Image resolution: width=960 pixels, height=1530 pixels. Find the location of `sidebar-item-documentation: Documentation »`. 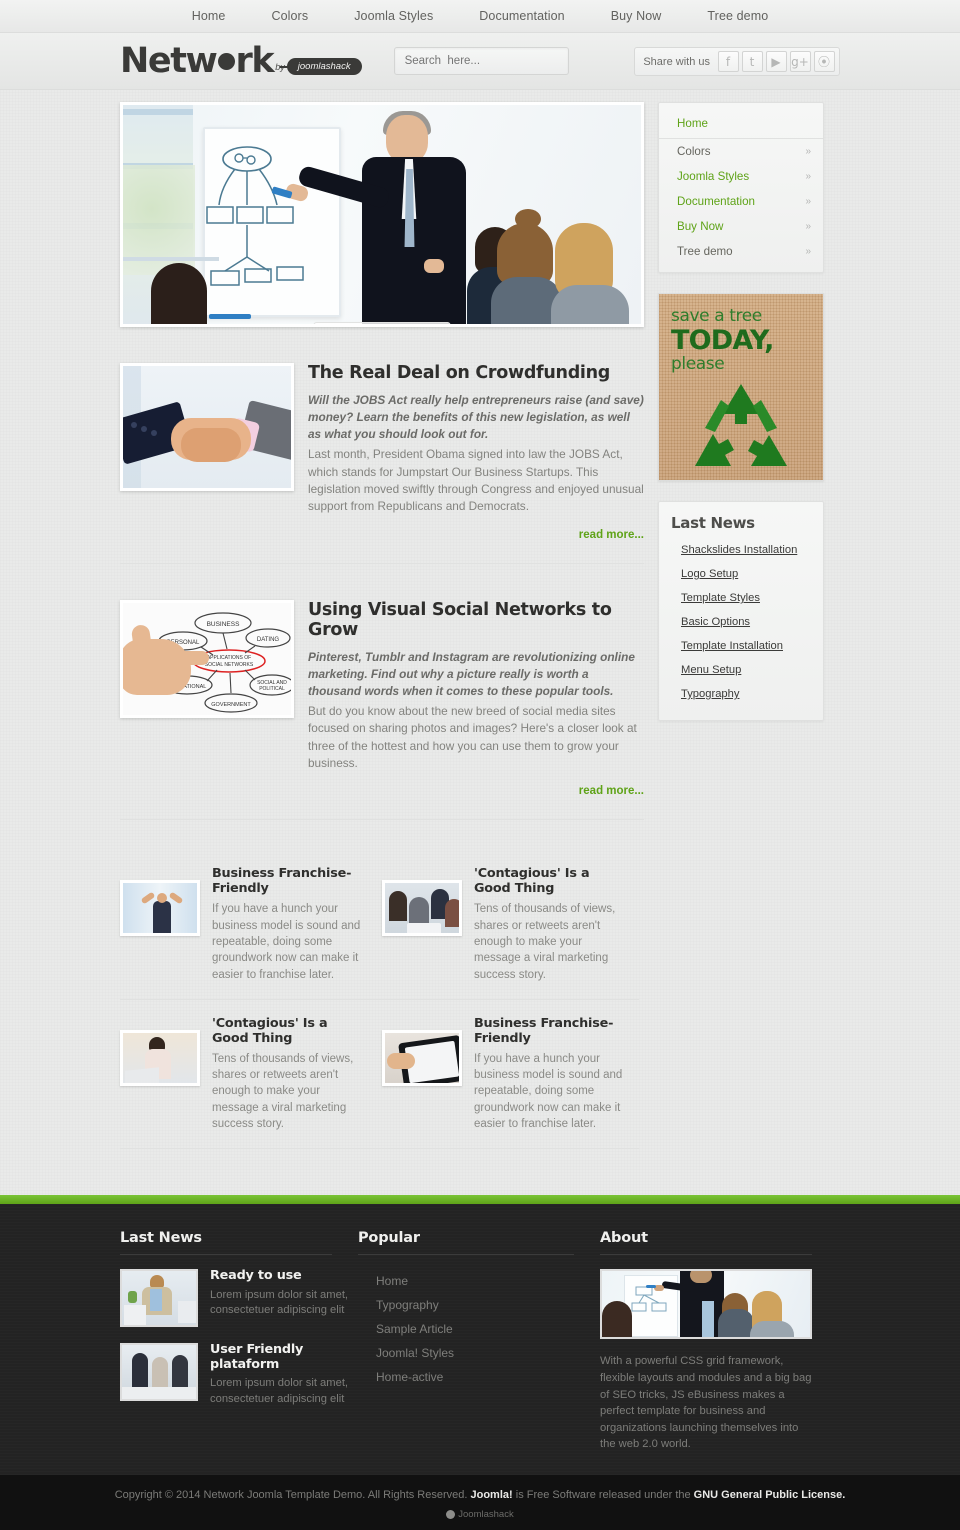

sidebar-item-documentation: Documentation » is located at coordinates (741, 201).